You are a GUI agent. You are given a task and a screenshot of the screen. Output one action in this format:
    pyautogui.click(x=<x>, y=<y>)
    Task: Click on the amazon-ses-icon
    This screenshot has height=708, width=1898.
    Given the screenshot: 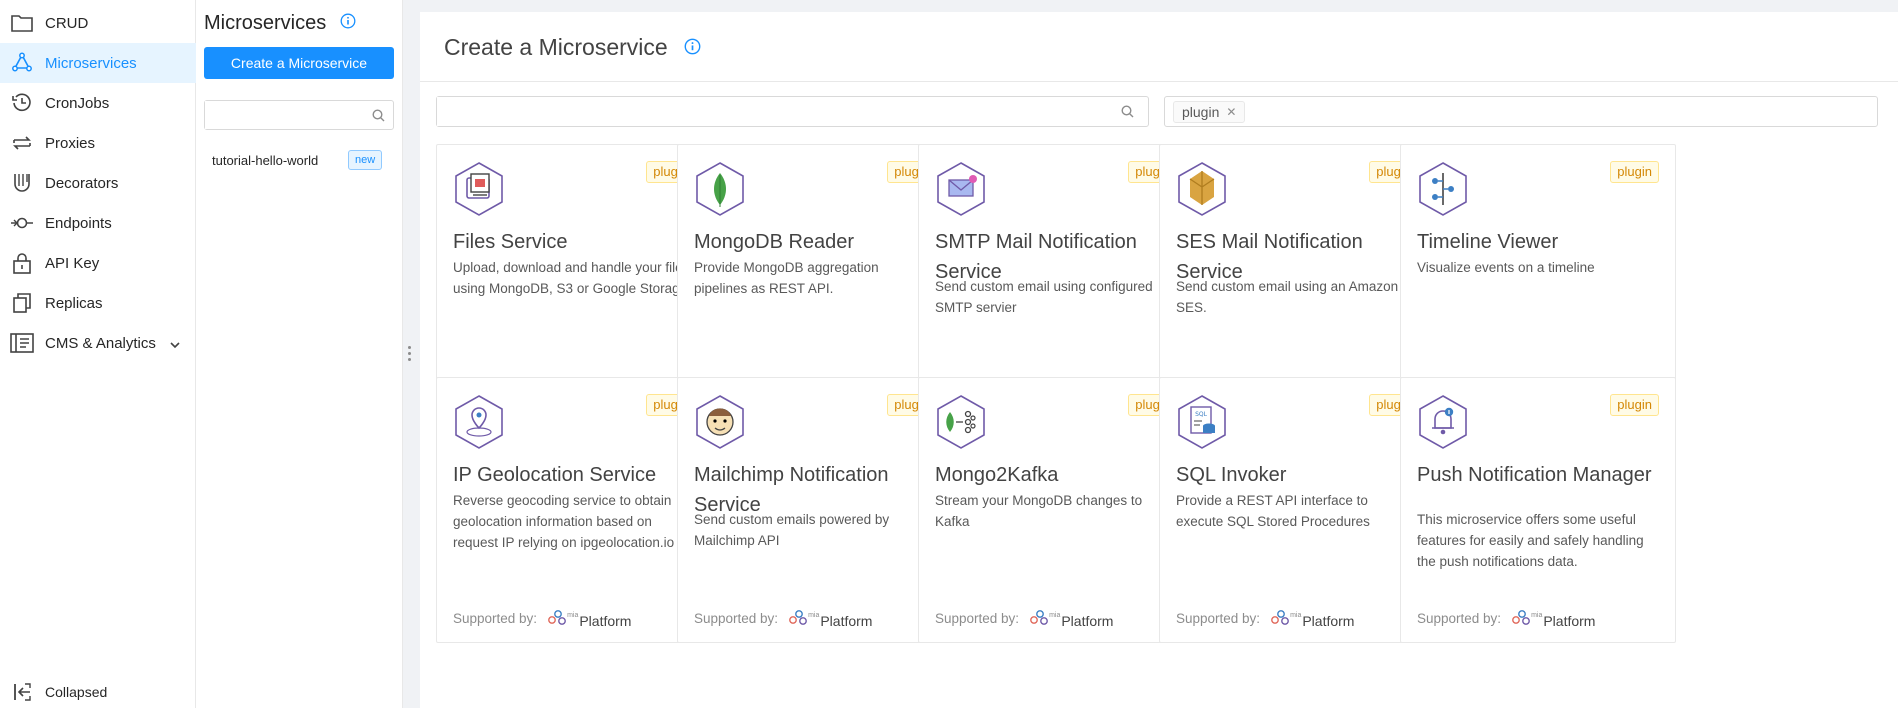 What is the action you would take?
    pyautogui.click(x=1202, y=189)
    